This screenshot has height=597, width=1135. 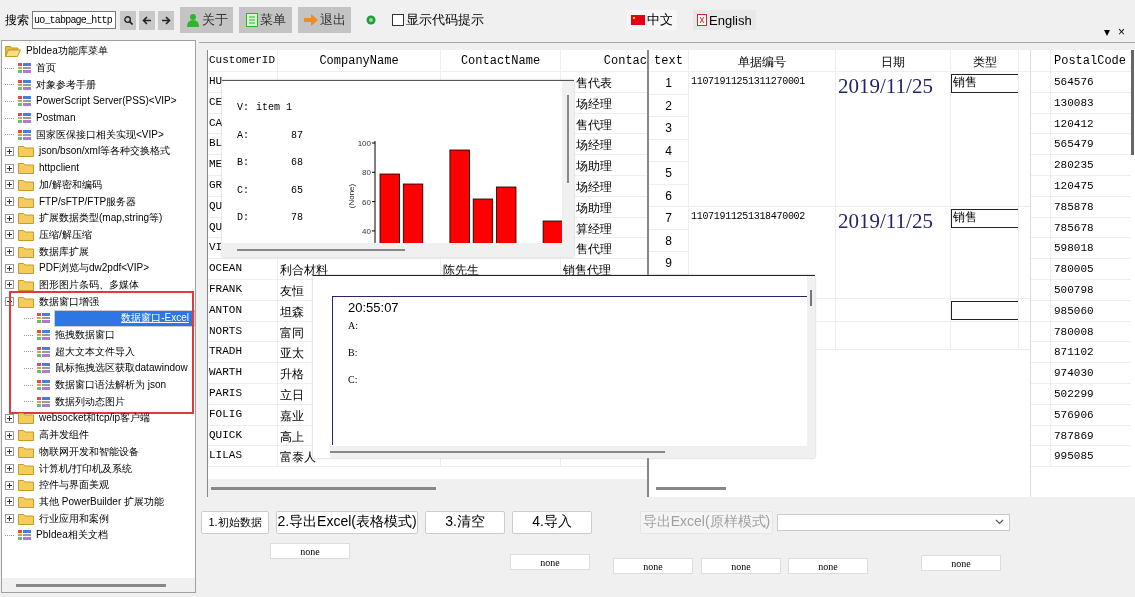 What do you see at coordinates (1073, 436) in the screenshot?
I see `table-cell-text: 787869` at bounding box center [1073, 436].